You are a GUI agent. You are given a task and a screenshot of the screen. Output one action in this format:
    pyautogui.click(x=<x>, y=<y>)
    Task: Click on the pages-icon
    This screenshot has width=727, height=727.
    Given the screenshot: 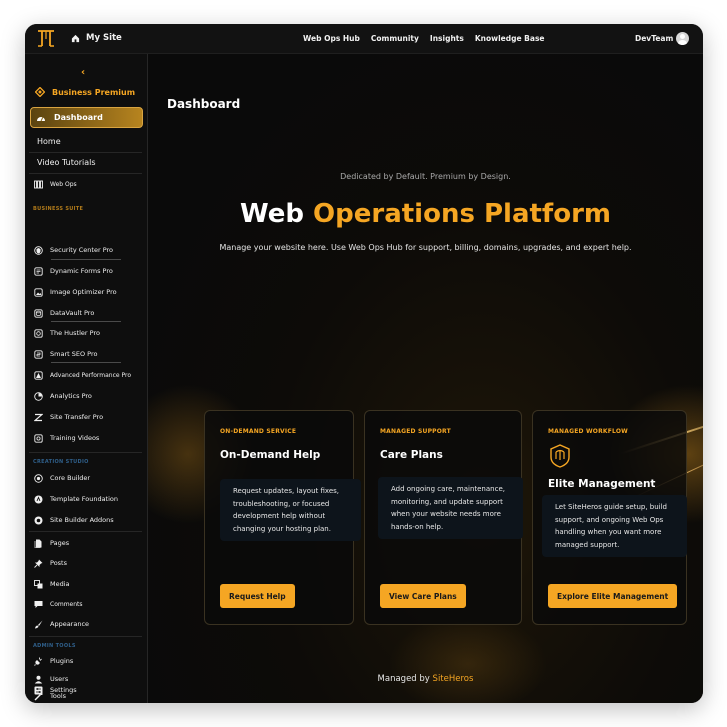 What is the action you would take?
    pyautogui.click(x=38, y=543)
    